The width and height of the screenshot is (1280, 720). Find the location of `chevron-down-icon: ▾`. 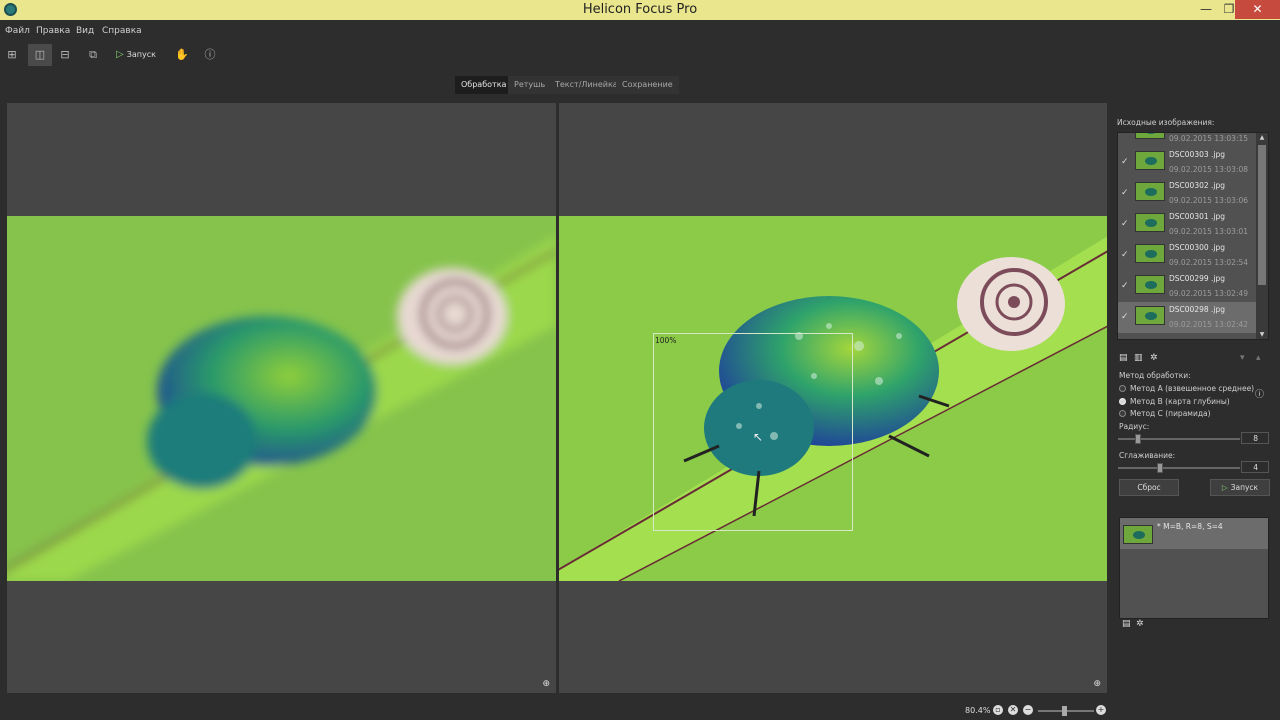

chevron-down-icon: ▾ is located at coordinates (1242, 358).